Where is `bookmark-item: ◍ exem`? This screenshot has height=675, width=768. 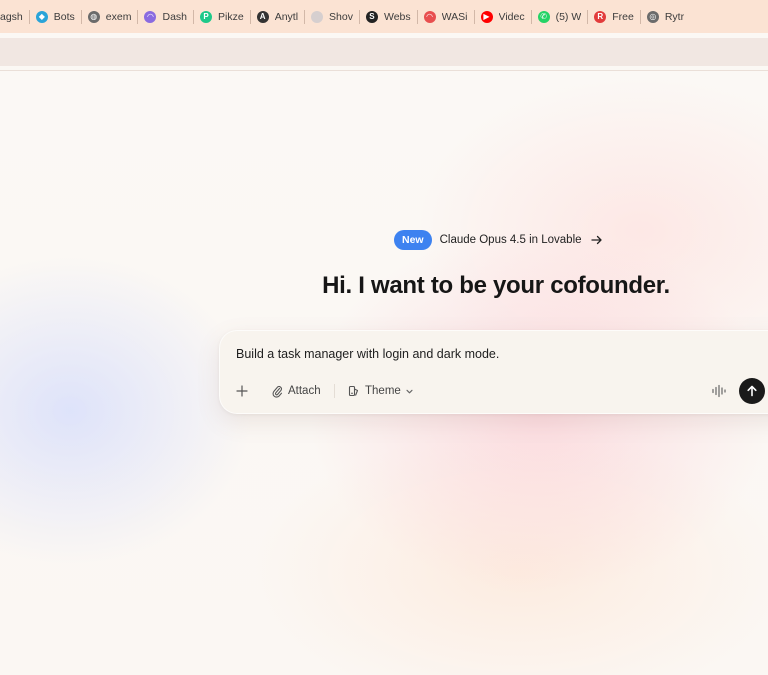
bookmark-item: ◍ exem is located at coordinates (109, 16).